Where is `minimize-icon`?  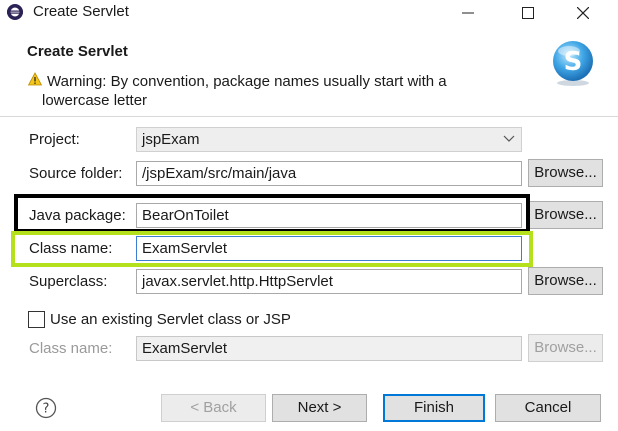 minimize-icon is located at coordinates (468, 13).